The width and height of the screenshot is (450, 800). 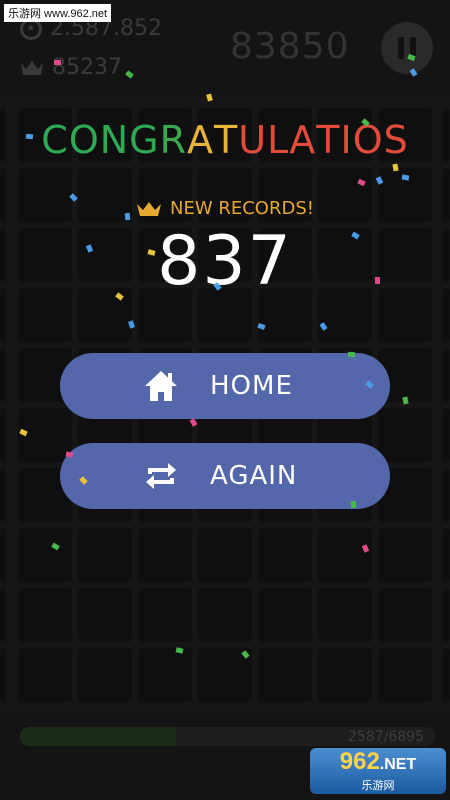 What do you see at coordinates (254, 476) in the screenshot?
I see `again-button-label: AGAIN` at bounding box center [254, 476].